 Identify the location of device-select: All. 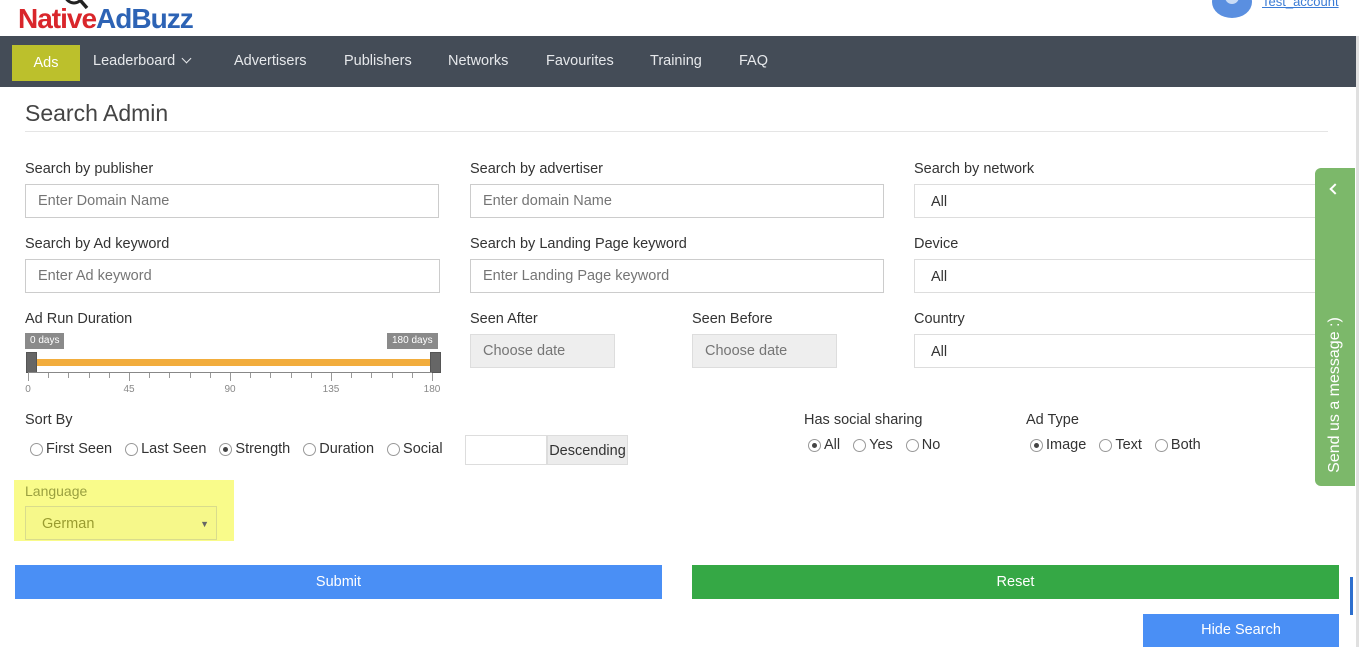
(1115, 276).